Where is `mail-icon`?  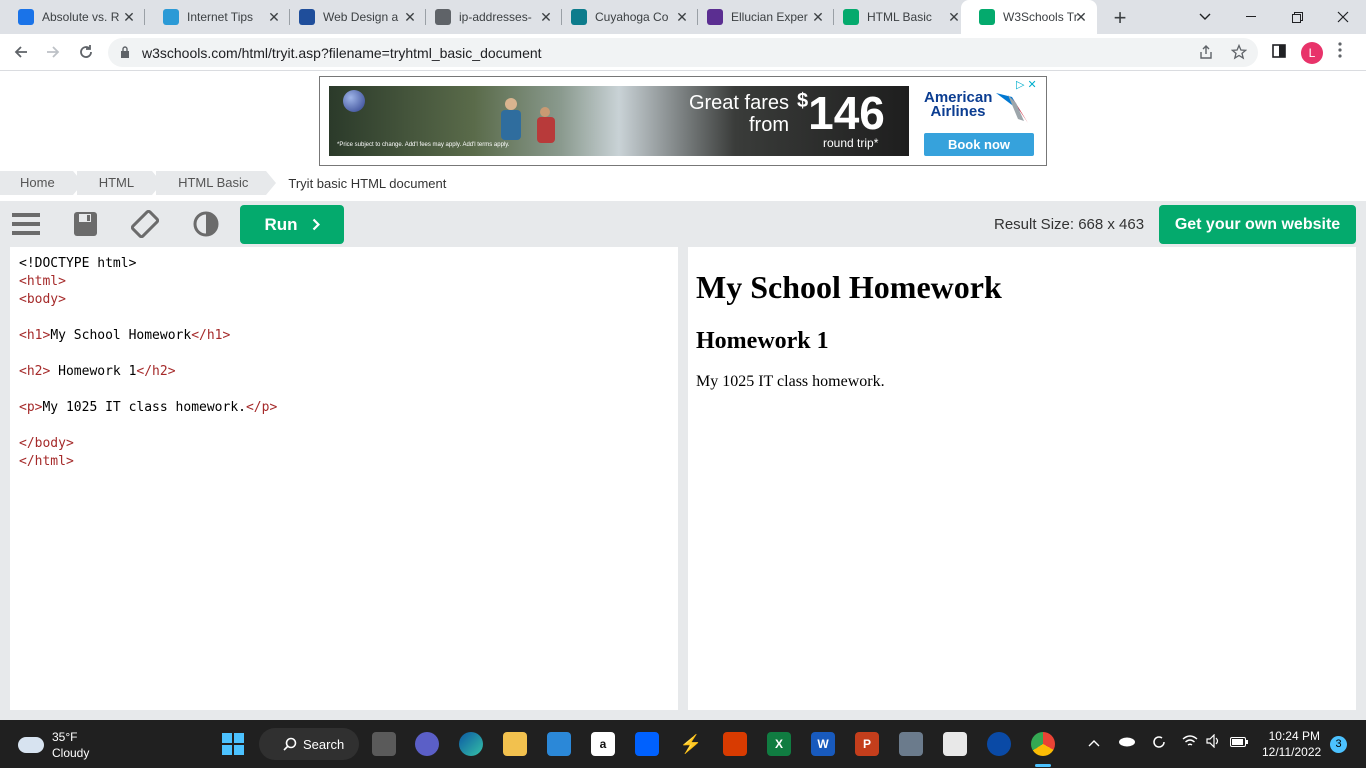
mail-icon is located at coordinates (559, 744).